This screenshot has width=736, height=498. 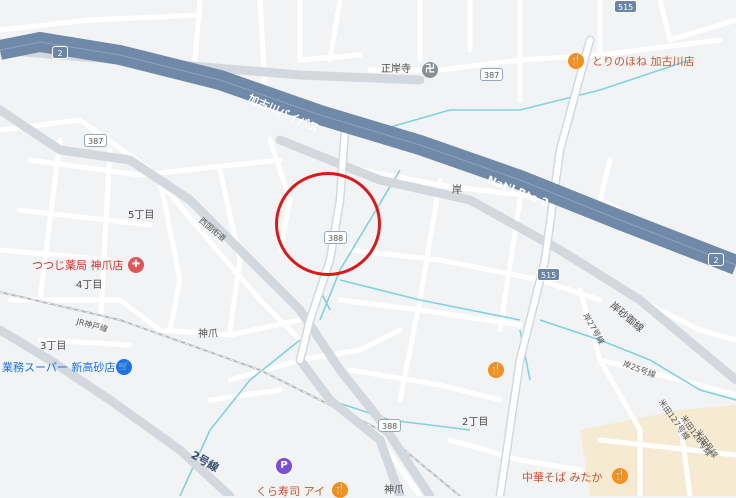 I want to click on route-387-shield-left: 387, so click(x=96, y=140).